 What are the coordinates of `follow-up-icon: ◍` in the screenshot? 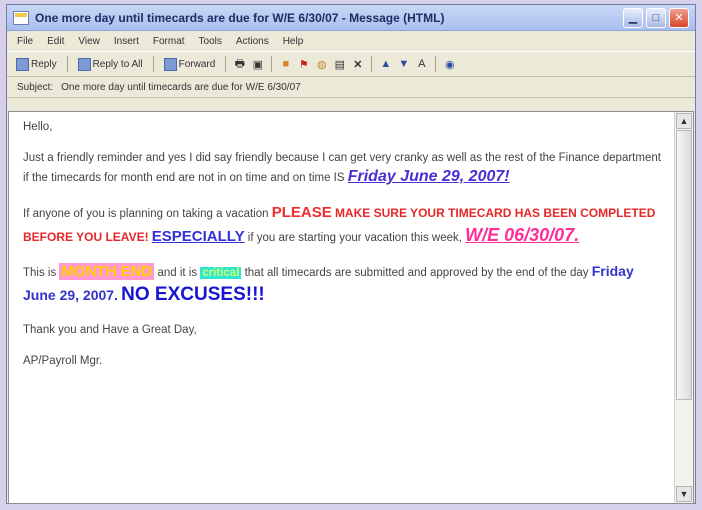 It's located at (321, 64).